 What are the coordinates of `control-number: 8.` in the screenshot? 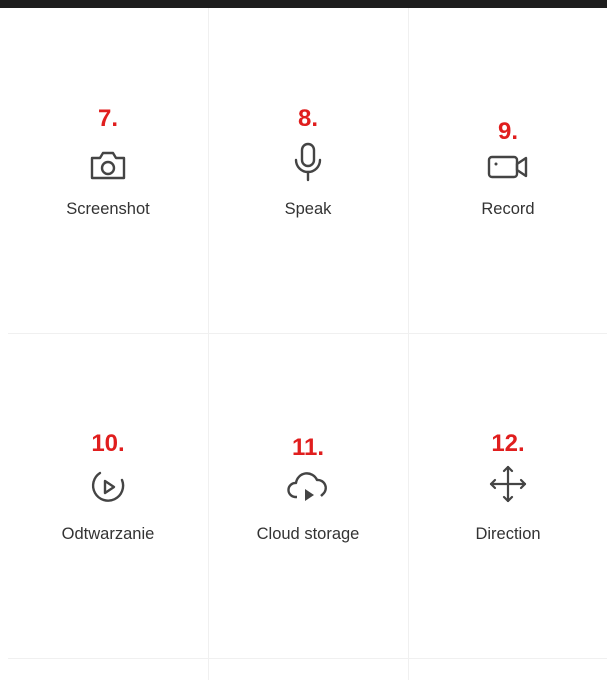 It's located at (307, 118).